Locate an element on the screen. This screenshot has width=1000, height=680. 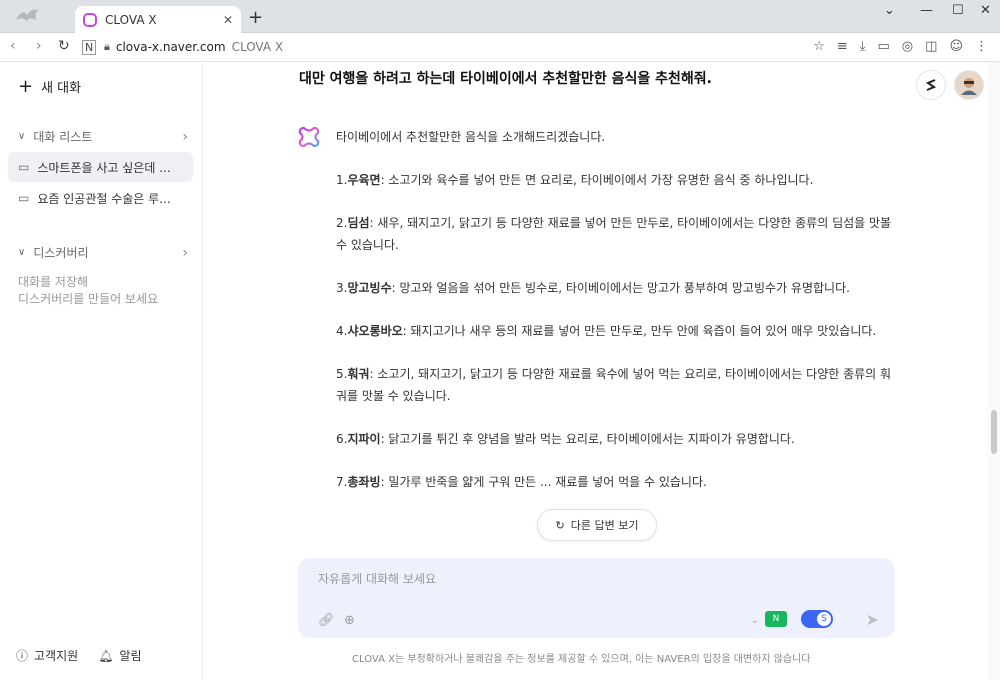
item-desc: : 밀가루 반죽을 얇게 구워 만든 ... 재료를 넣어 먹을 수 있습니다. is located at coordinates (543, 482).